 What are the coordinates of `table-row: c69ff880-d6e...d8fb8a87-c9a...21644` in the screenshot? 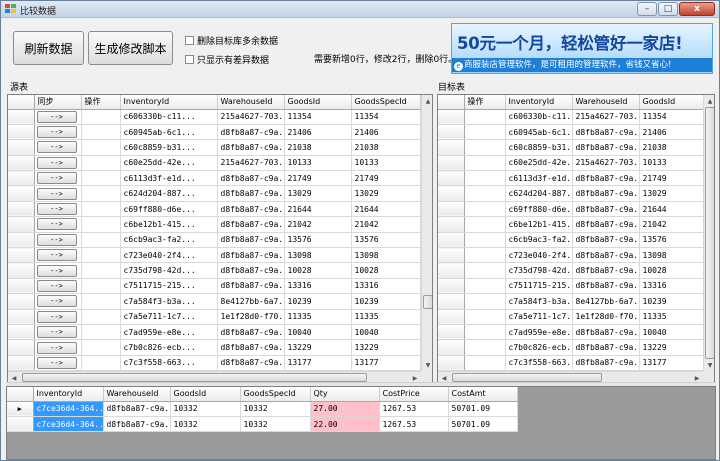 It's located at (571, 209).